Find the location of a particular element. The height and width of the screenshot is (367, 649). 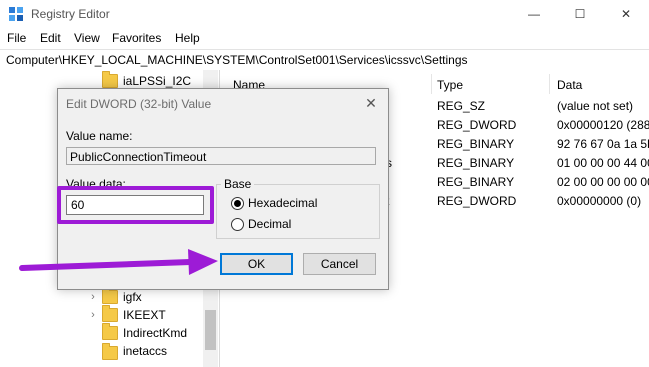

menu-view: View is located at coordinates (87, 38).